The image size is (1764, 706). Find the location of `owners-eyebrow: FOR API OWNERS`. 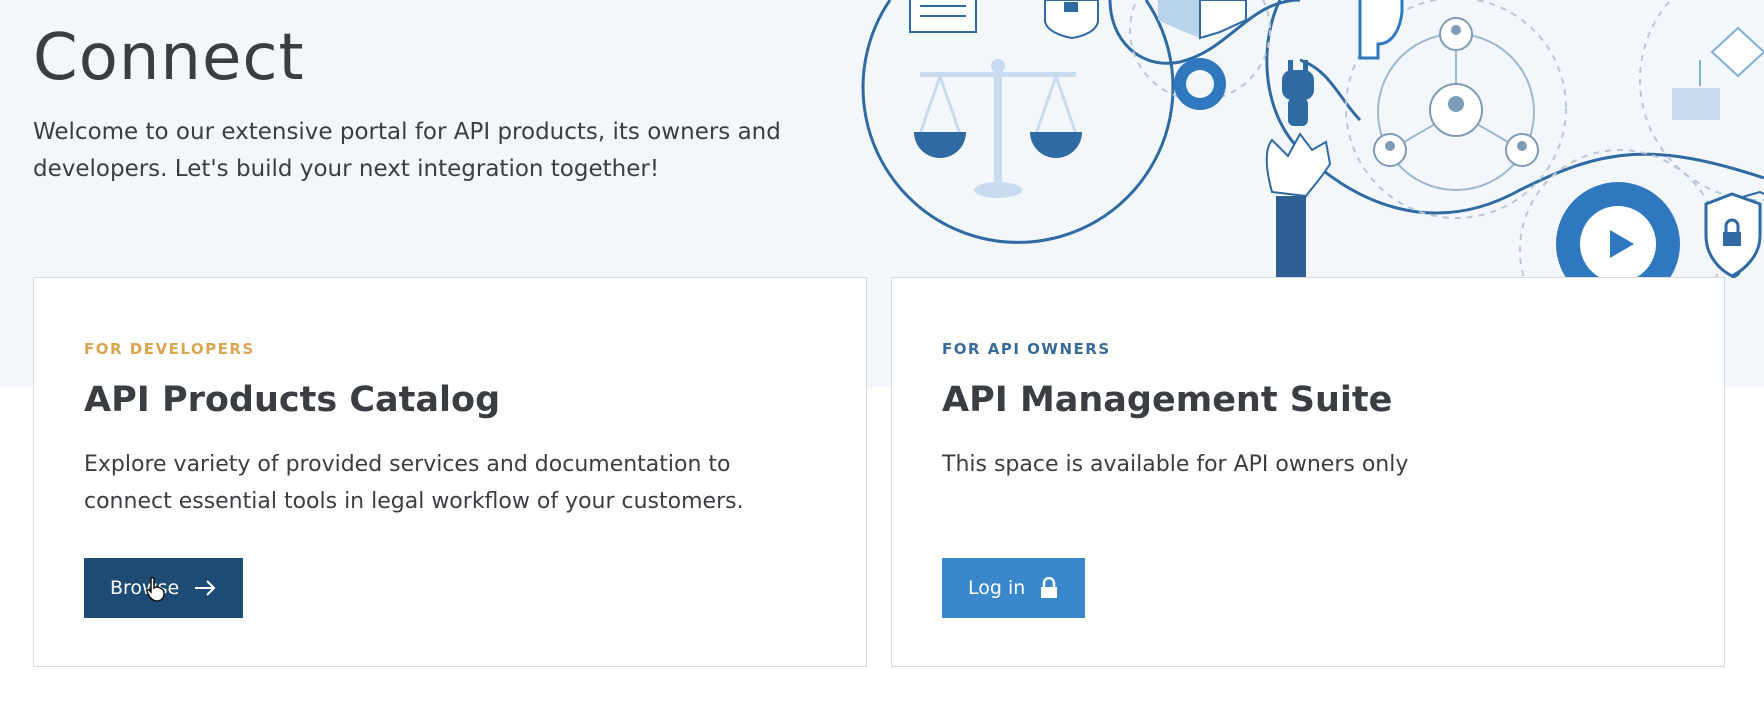

owners-eyebrow: FOR API OWNERS is located at coordinates (1026, 349).